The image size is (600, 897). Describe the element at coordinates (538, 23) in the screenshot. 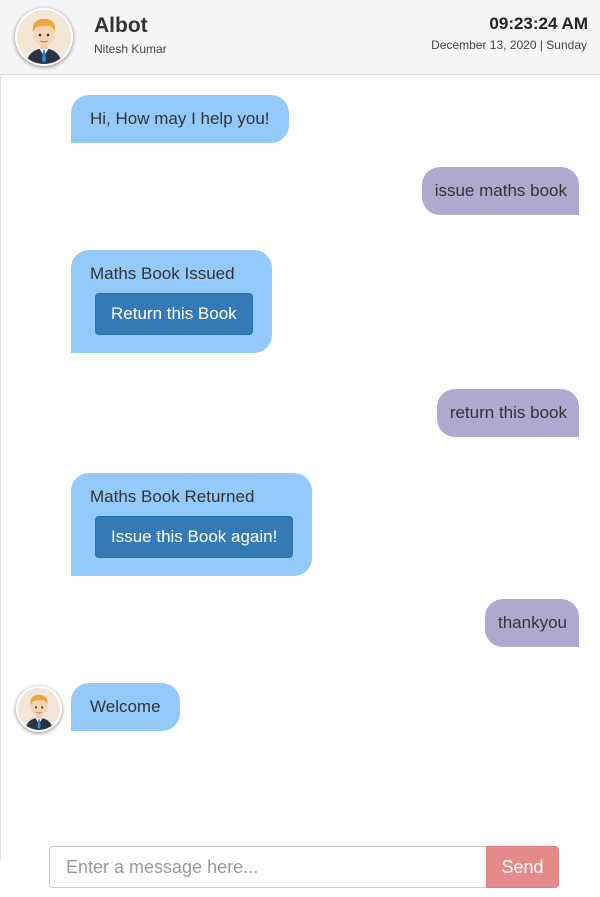

I see `clock-time: 09:23:24 AM` at that location.